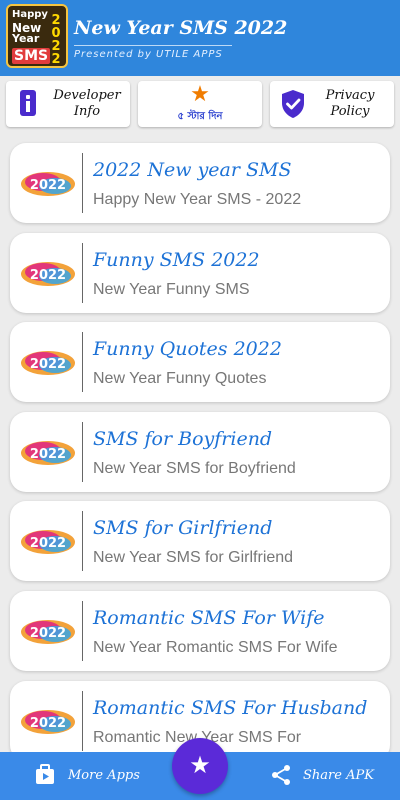 The image size is (400, 800). I want to click on privacy-line2: Policy, so click(350, 111).